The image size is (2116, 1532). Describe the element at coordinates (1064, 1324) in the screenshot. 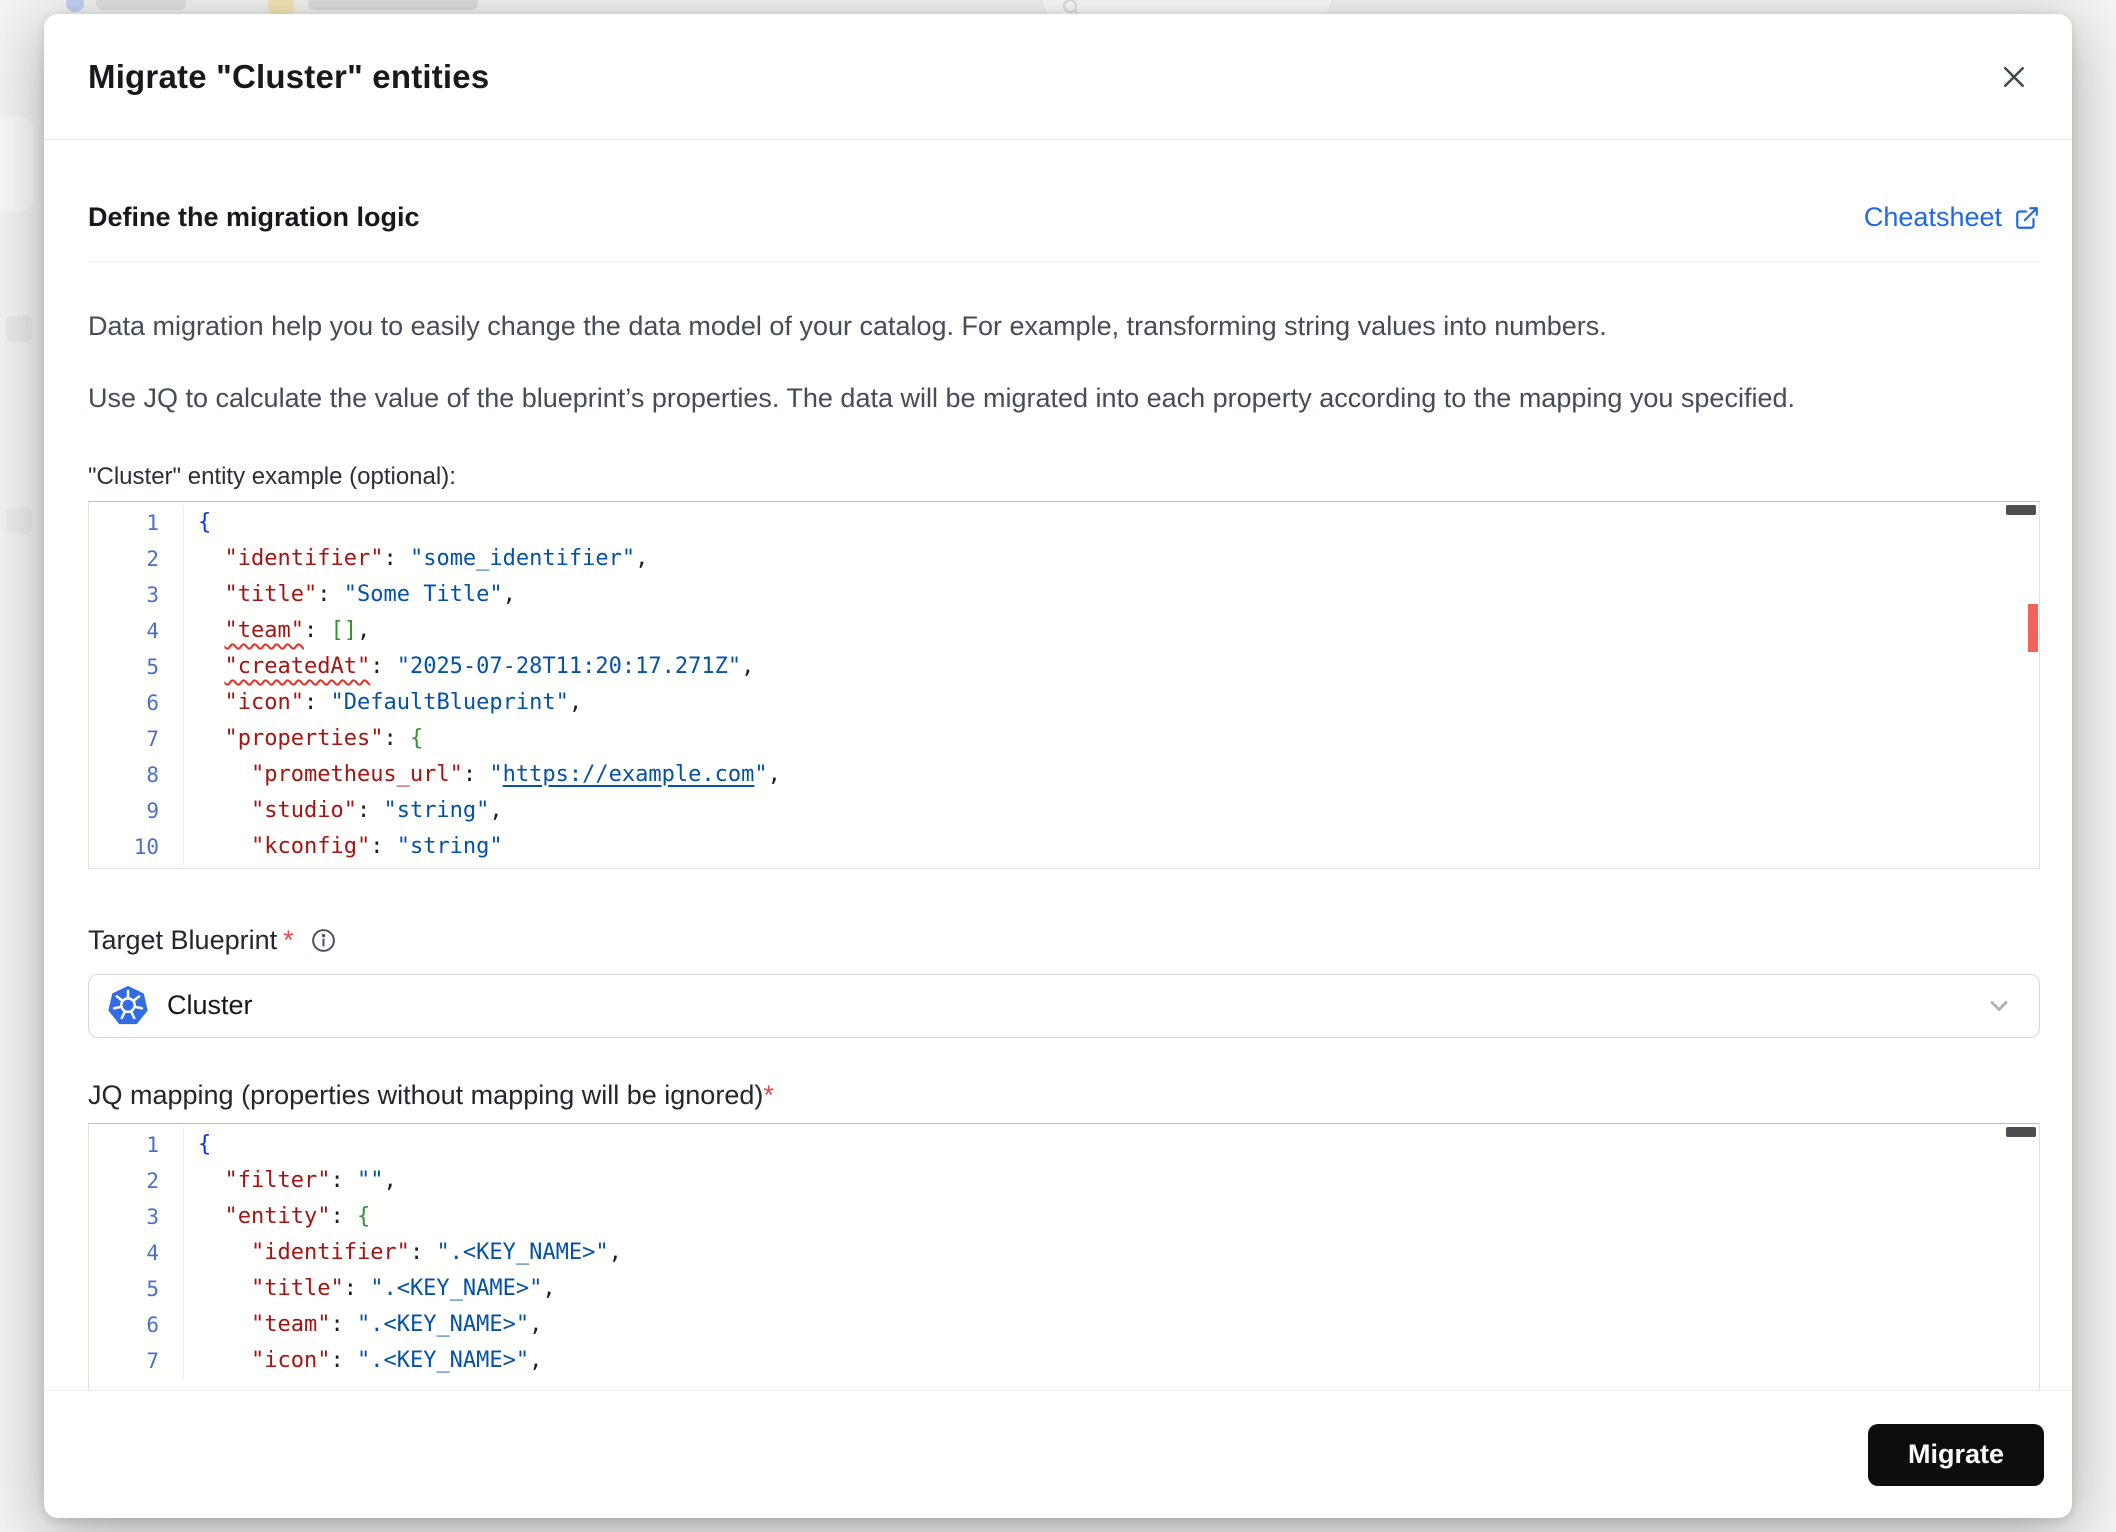

I see `code-line: 6 "team": ".<KEY_NAME>",` at that location.